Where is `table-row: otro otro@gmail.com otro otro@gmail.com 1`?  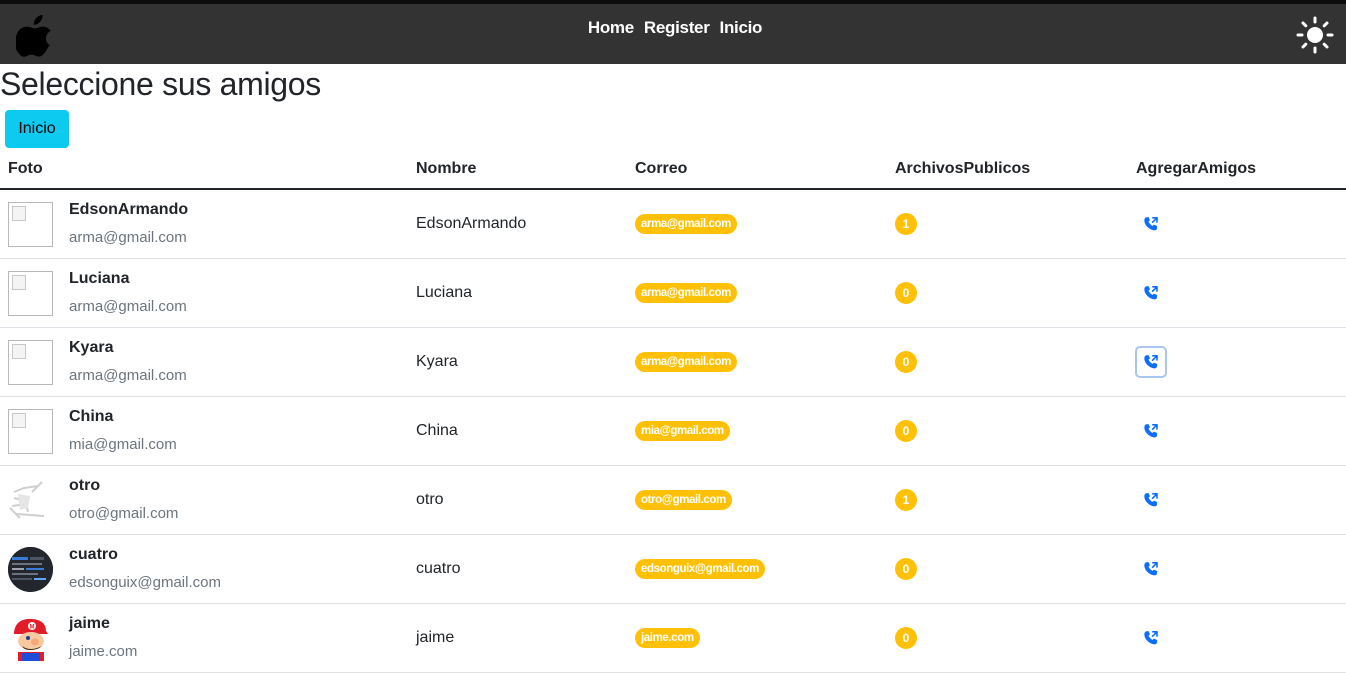 table-row: otro otro@gmail.com otro otro@gmail.com 1 is located at coordinates (673, 500).